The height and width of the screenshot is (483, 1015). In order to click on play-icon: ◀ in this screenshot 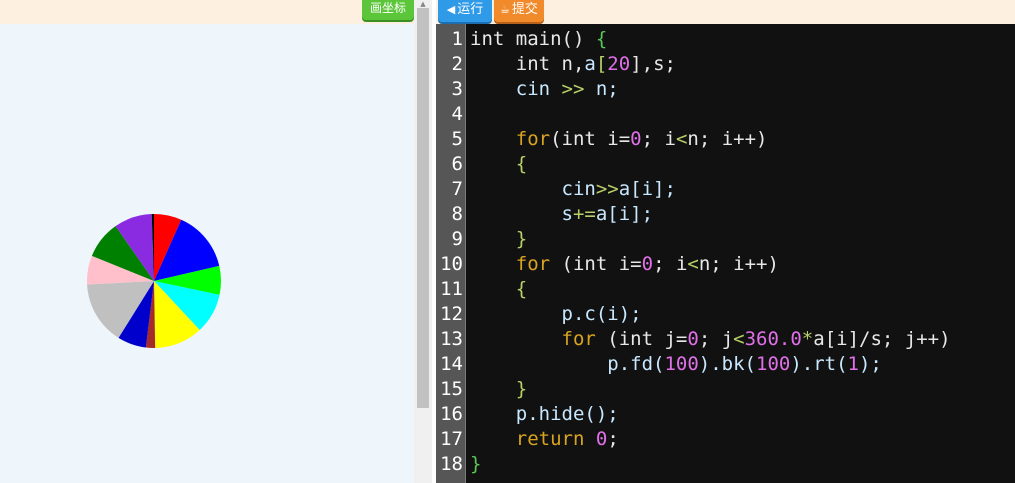, I will do `click(451, 9)`.